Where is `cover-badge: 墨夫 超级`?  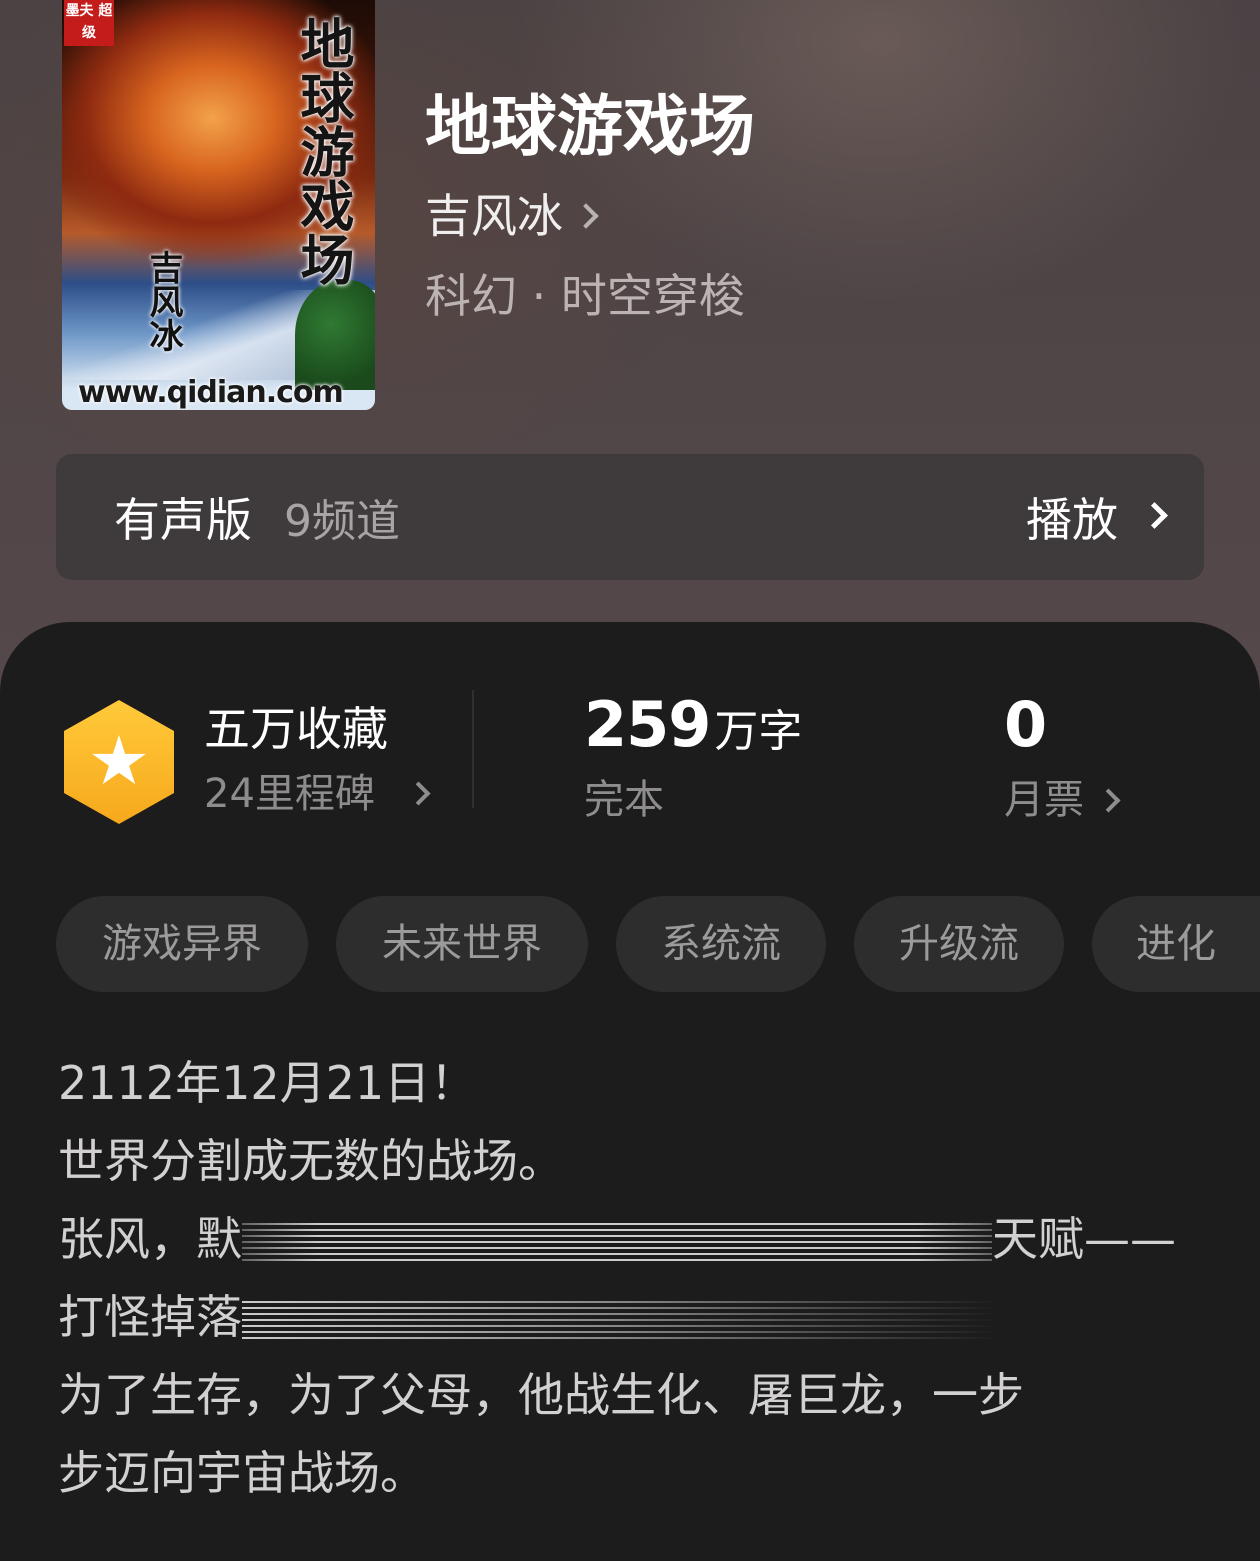
cover-badge: 墨夫 超级 is located at coordinates (89, 23).